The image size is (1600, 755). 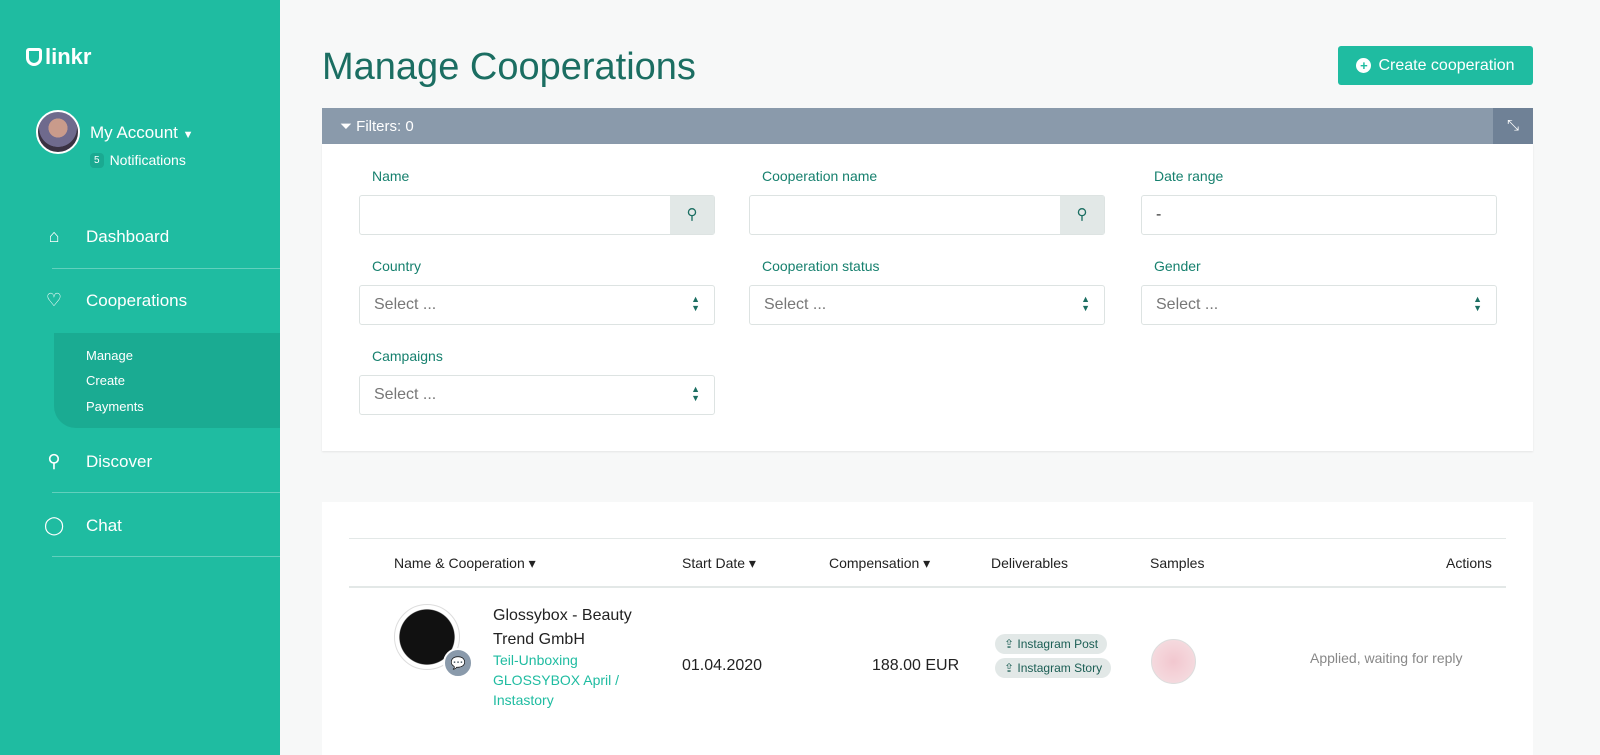 I want to click on cooperations-submenu: Manage Create Payments, so click(x=167, y=380).